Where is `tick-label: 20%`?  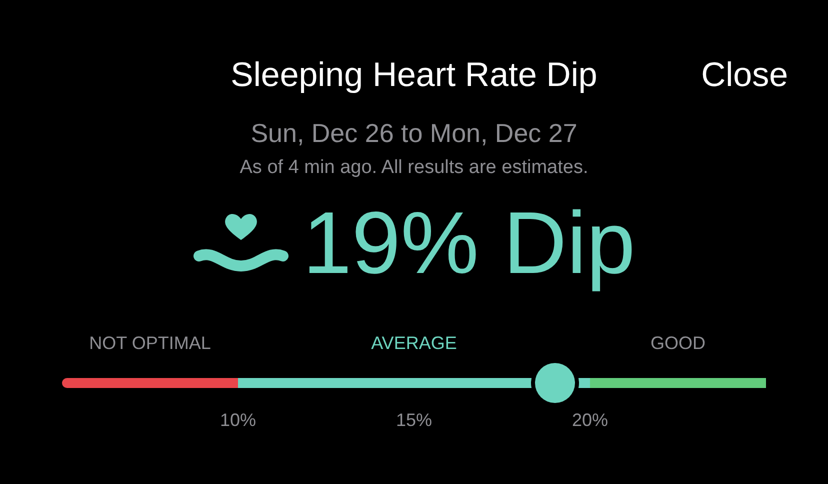
tick-label: 20% is located at coordinates (590, 420).